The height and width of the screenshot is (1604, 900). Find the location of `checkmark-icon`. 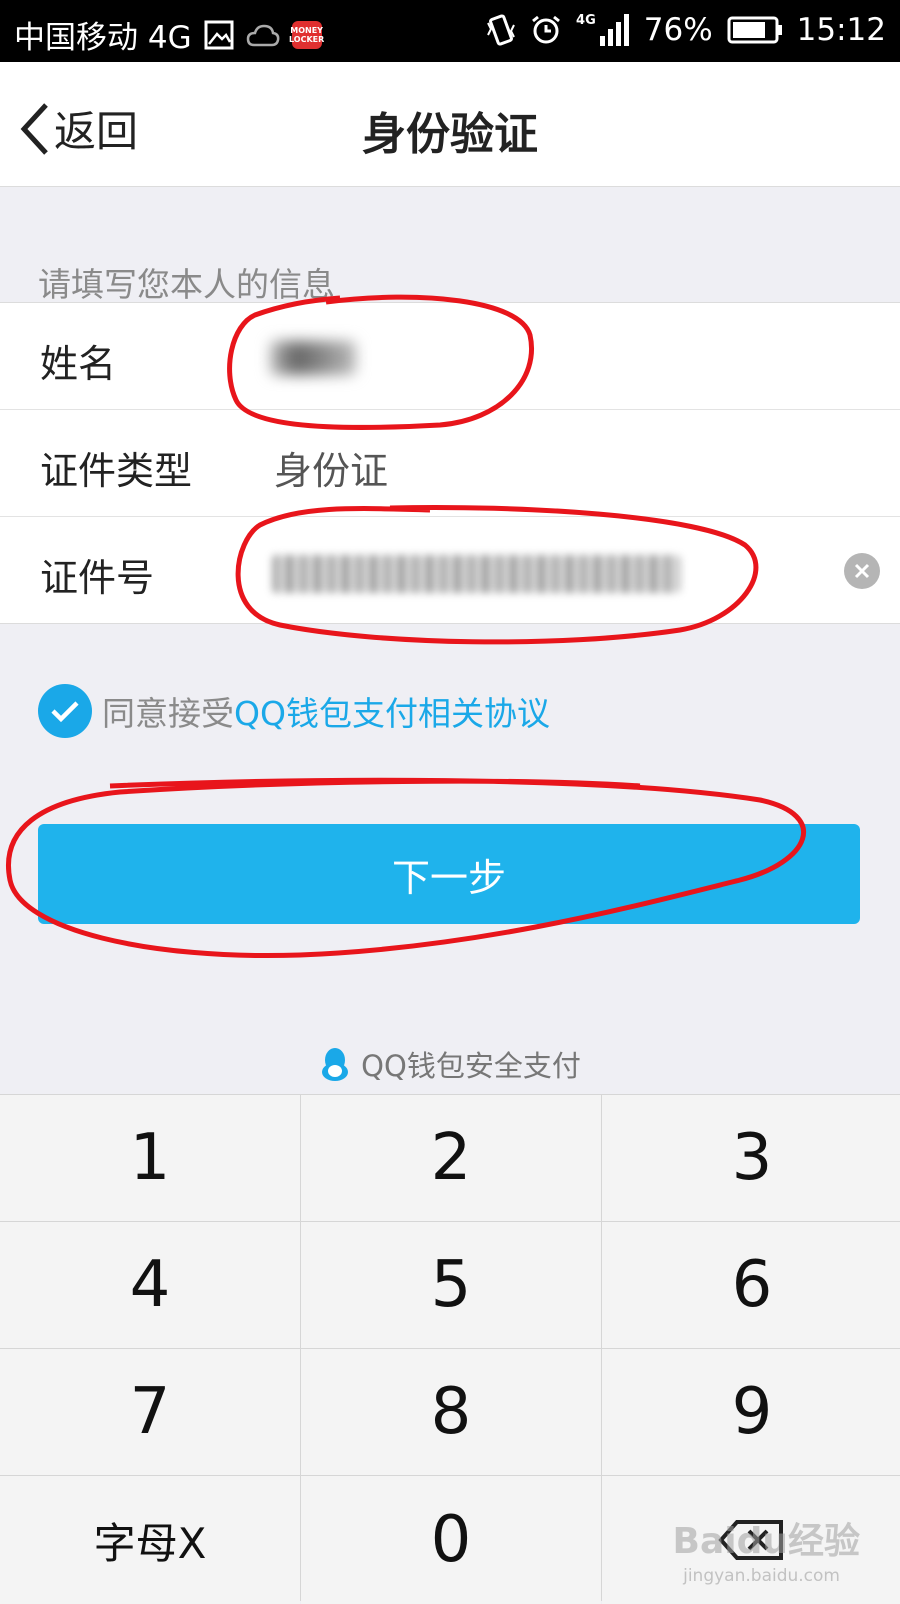

checkmark-icon is located at coordinates (65, 712).